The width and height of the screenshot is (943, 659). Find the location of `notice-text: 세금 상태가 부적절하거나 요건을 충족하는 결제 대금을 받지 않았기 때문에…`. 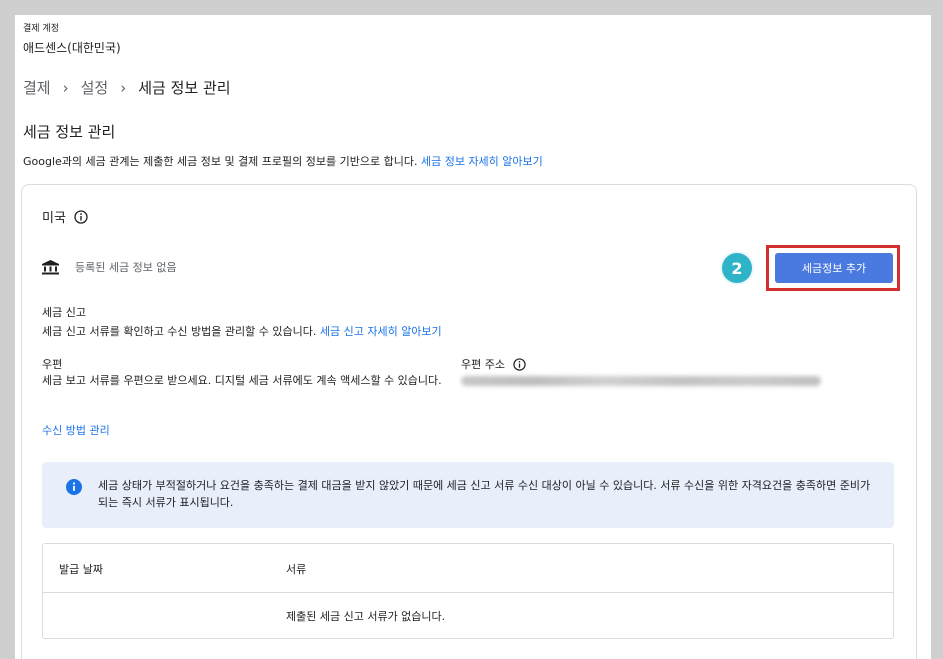

notice-text: 세금 상태가 부적절하거나 요건을 충족하는 결제 대금을 받지 않았기 때문에… is located at coordinates (484, 494).